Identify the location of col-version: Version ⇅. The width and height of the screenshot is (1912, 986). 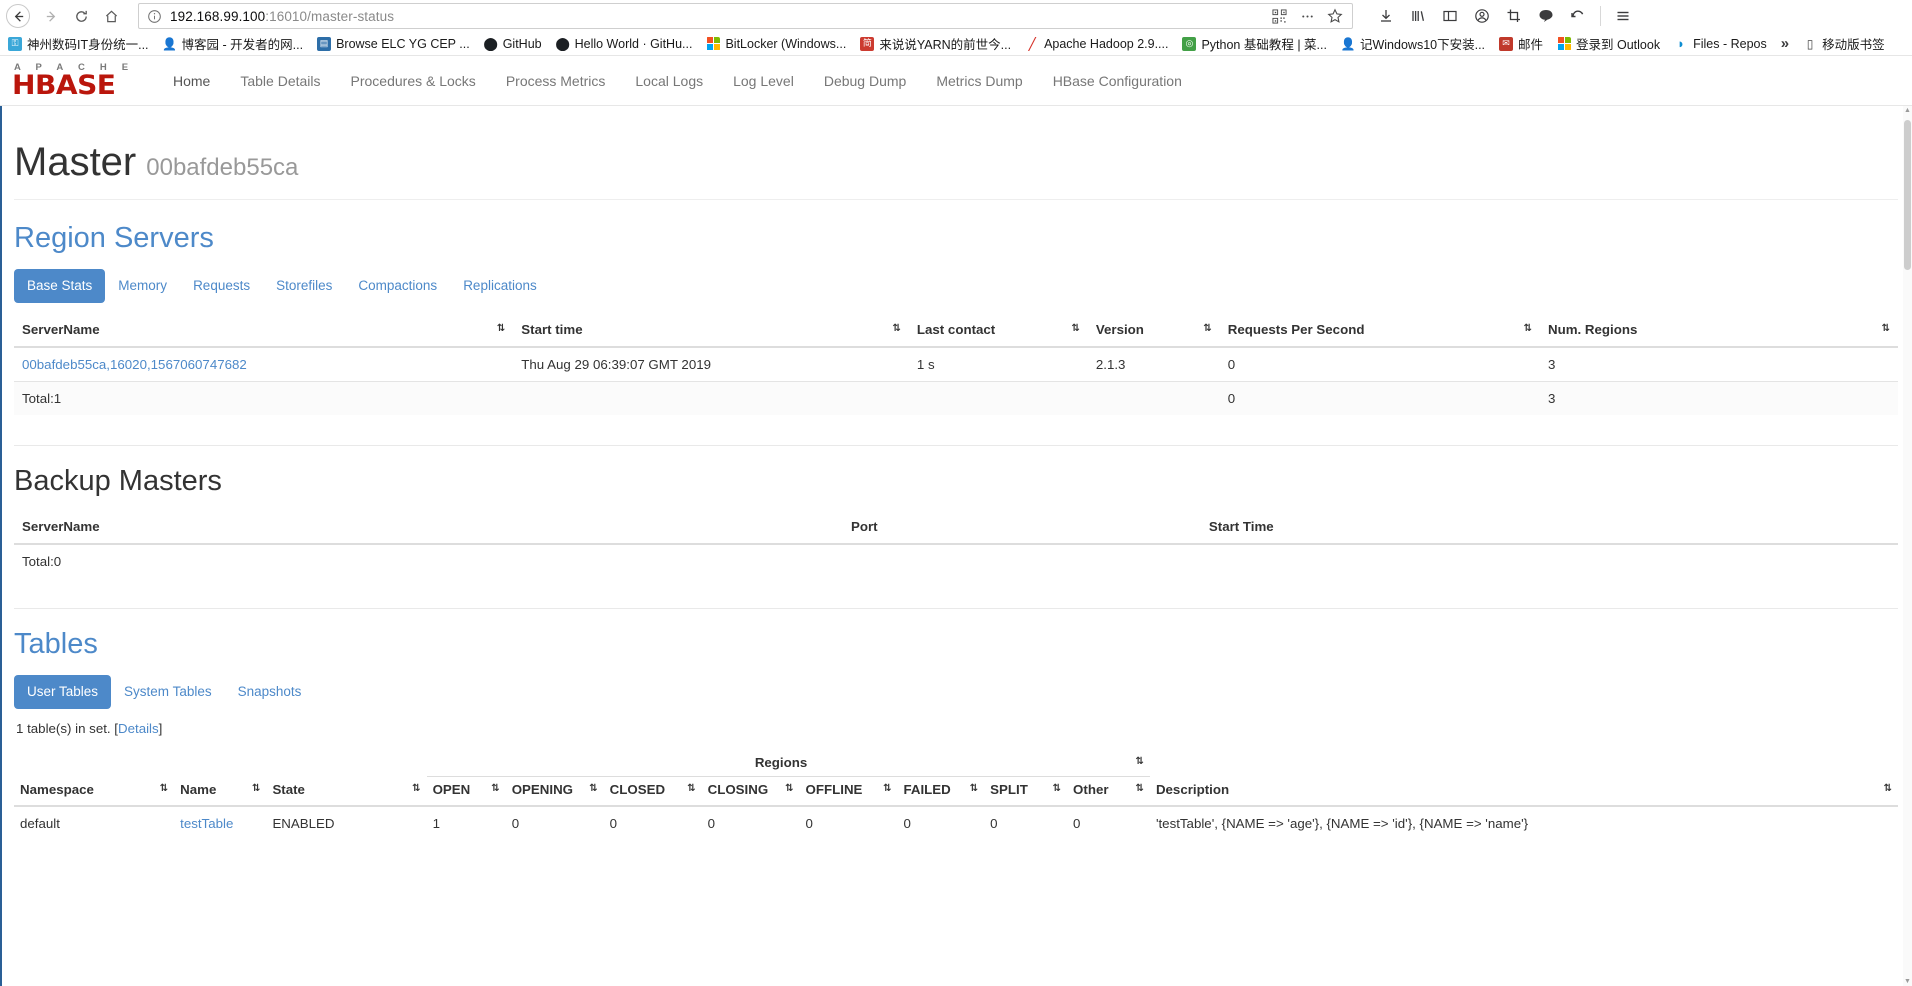
(1153, 331).